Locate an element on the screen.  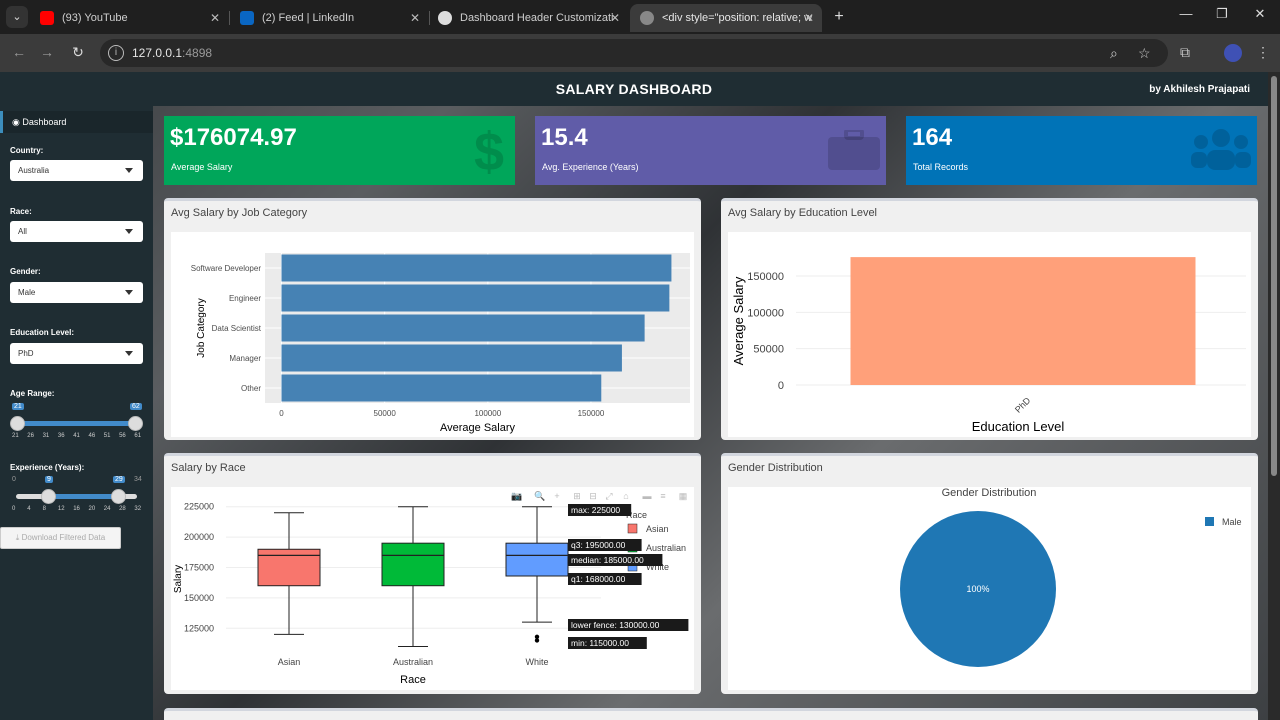
y-axis-title: Average Salary is located at coordinates (738, 320).